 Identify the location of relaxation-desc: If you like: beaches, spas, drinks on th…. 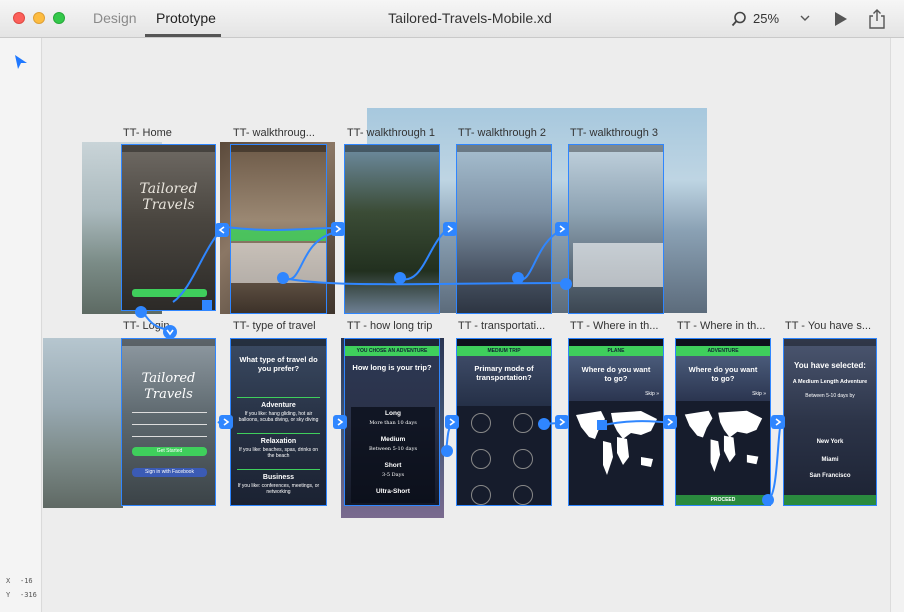
(278, 453).